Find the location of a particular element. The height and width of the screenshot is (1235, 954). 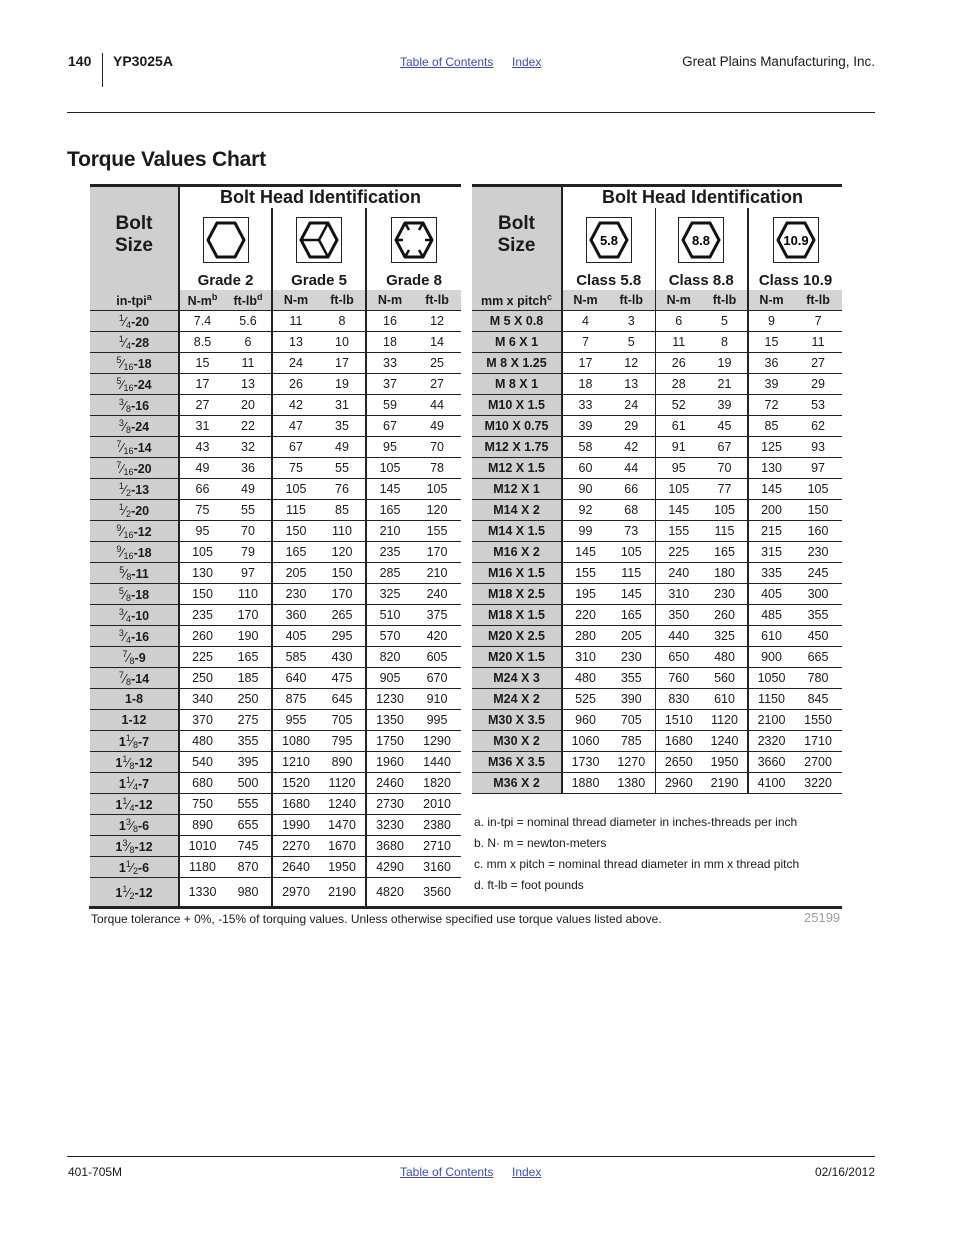

torque-value: 5 is located at coordinates (725, 321).